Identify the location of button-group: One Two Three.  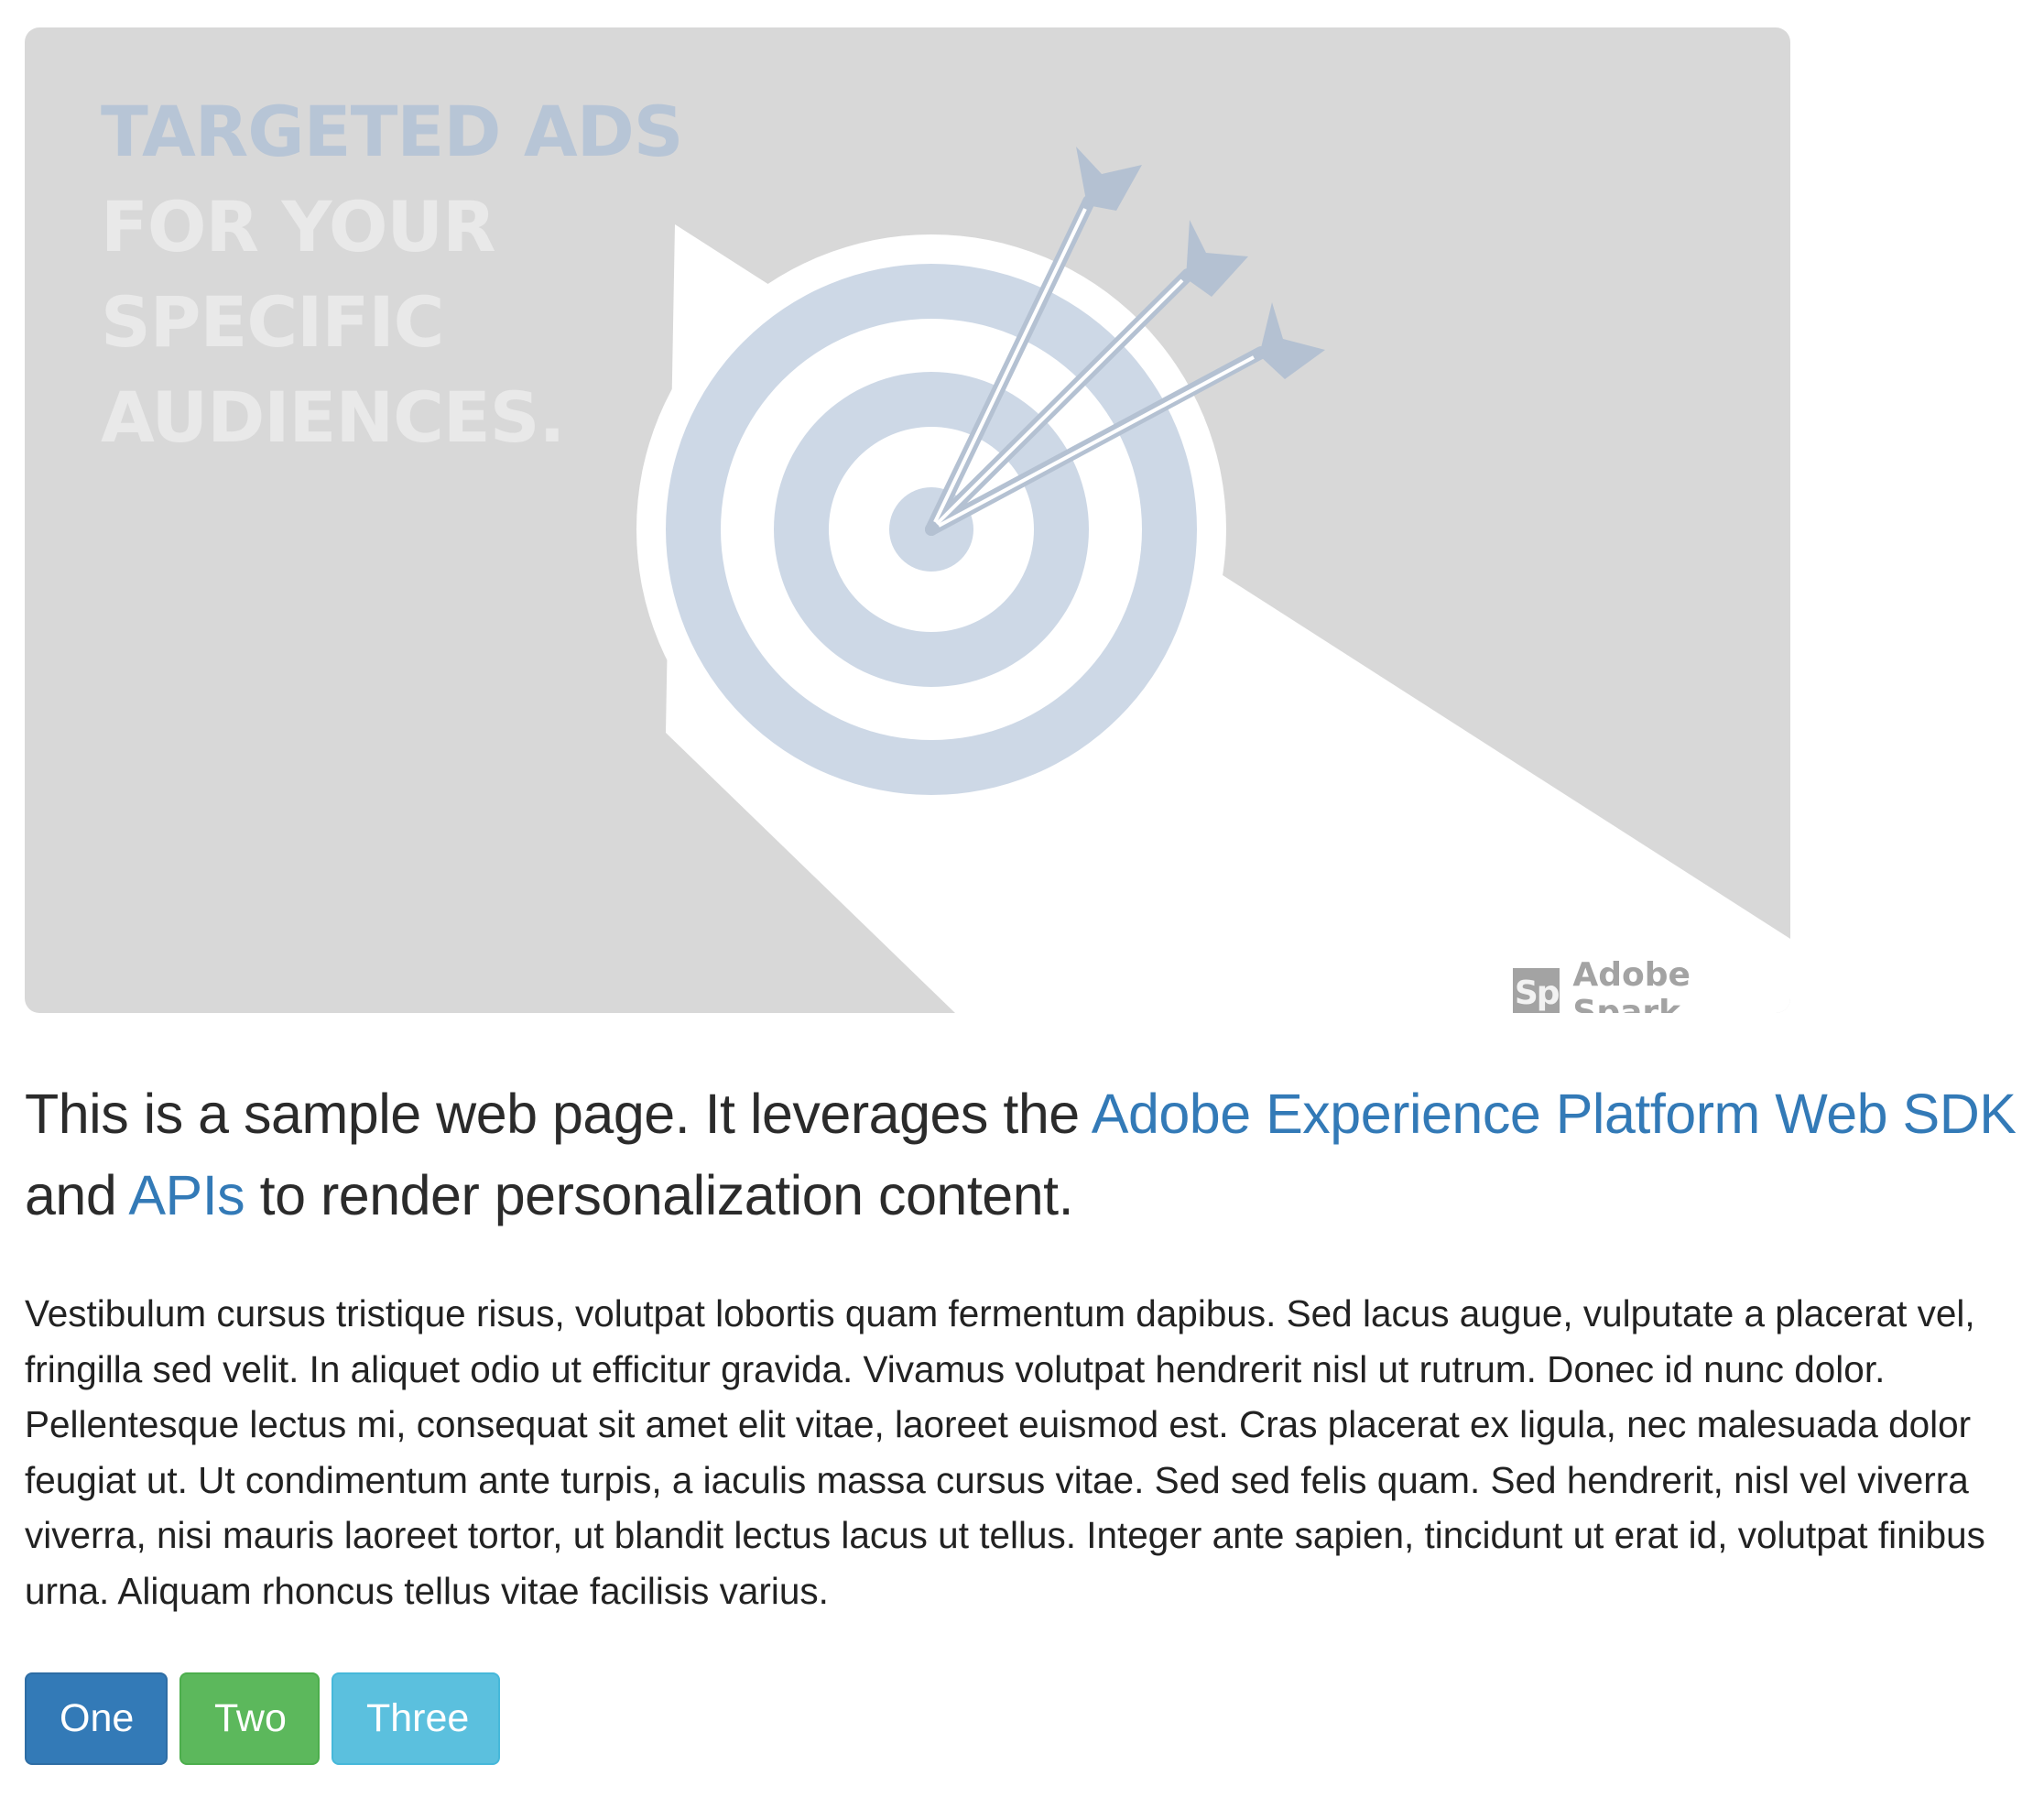
(262, 1719).